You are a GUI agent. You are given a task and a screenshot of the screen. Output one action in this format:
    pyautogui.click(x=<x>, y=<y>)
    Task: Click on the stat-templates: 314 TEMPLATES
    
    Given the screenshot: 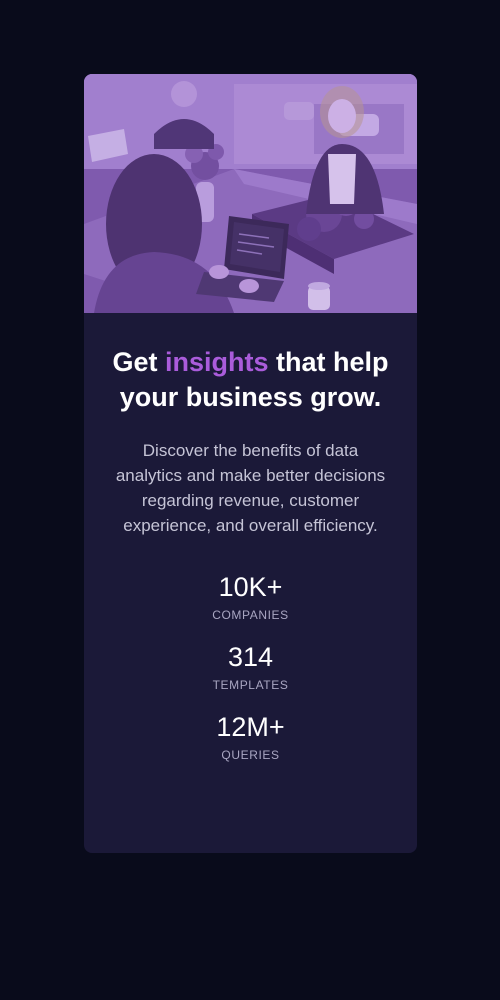 What is the action you would take?
    pyautogui.click(x=250, y=667)
    